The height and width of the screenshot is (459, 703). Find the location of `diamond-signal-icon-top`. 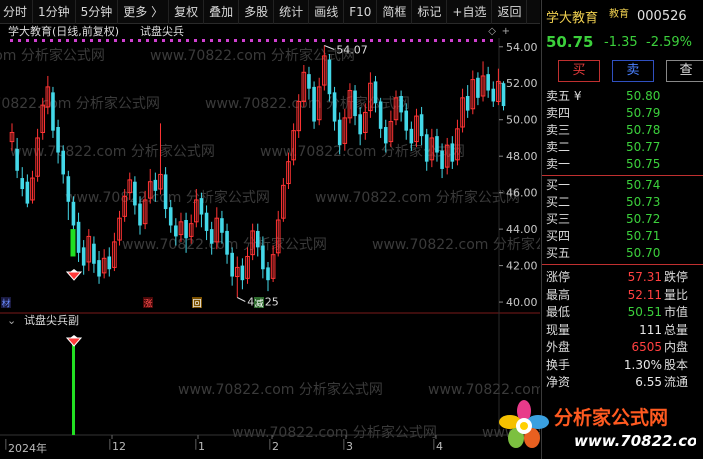

diamond-signal-icon-top is located at coordinates (74, 270).